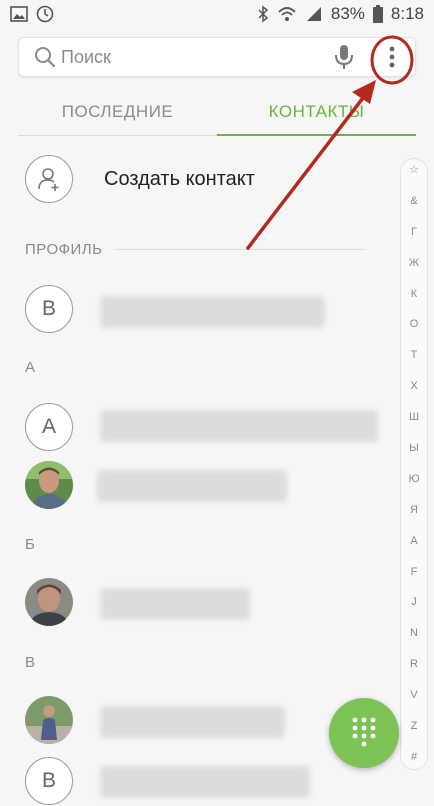 This screenshot has width=434, height=806. Describe the element at coordinates (45, 14) in the screenshot. I see `clock-icon` at that location.